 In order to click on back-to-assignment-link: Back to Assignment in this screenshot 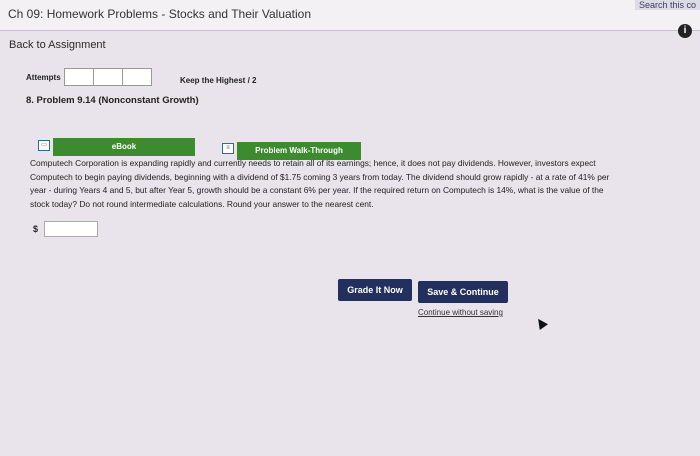, I will do `click(57, 45)`.